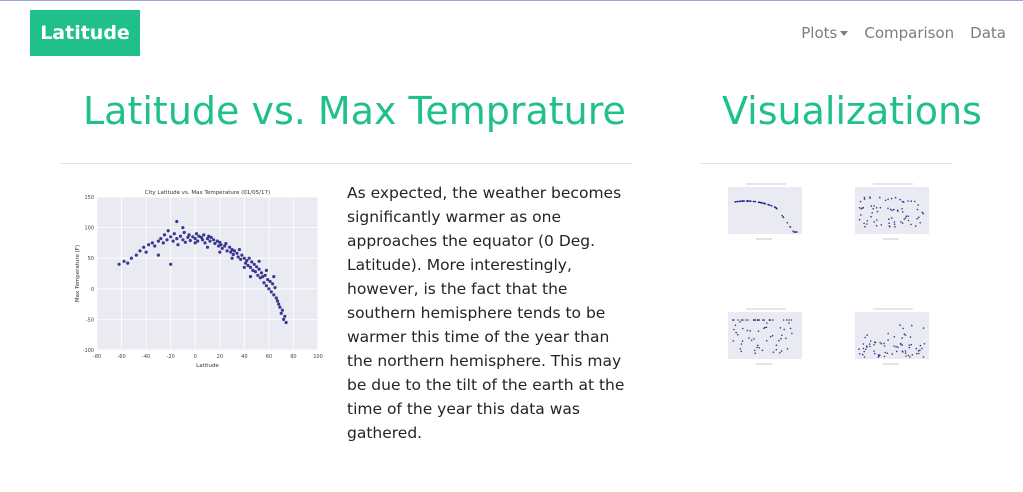  Describe the element at coordinates (909, 33) in the screenshot. I see `nav-comparison-link: Comparison` at that location.